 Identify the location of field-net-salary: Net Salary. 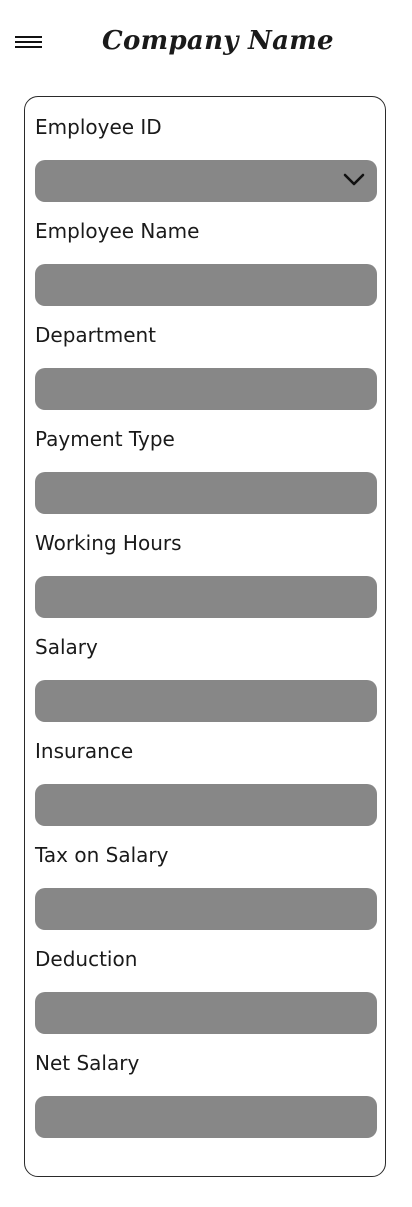
(206, 1085).